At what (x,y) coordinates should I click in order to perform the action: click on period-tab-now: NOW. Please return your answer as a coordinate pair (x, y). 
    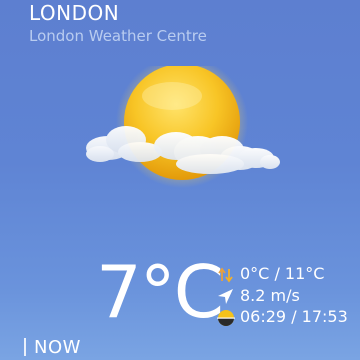
    Looking at the image, I should click on (52, 347).